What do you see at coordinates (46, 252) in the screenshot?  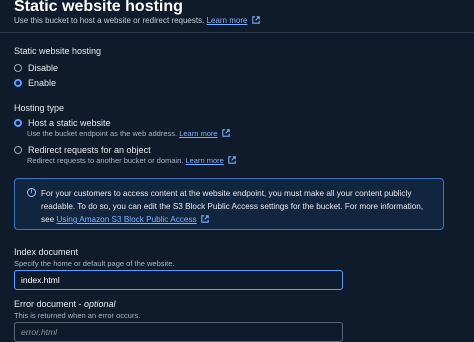 I see `index-document-label: Index document` at bounding box center [46, 252].